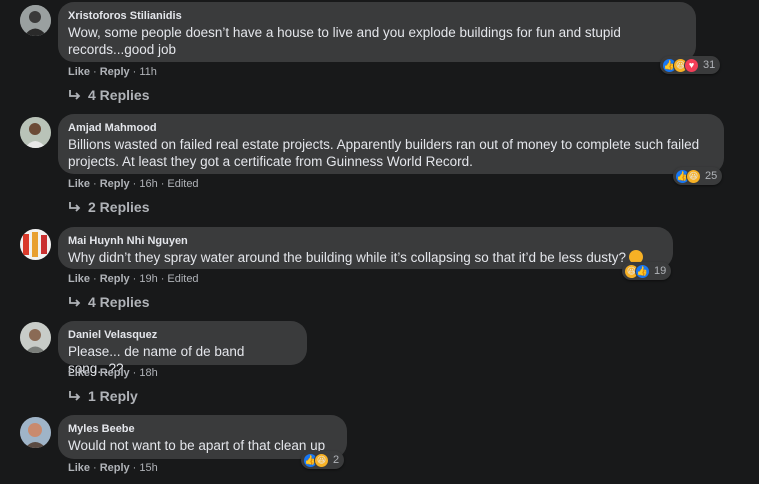  Describe the element at coordinates (365, 241) in the screenshot. I see `comment-author: Mai Huynh Nhi Nguyen` at that location.